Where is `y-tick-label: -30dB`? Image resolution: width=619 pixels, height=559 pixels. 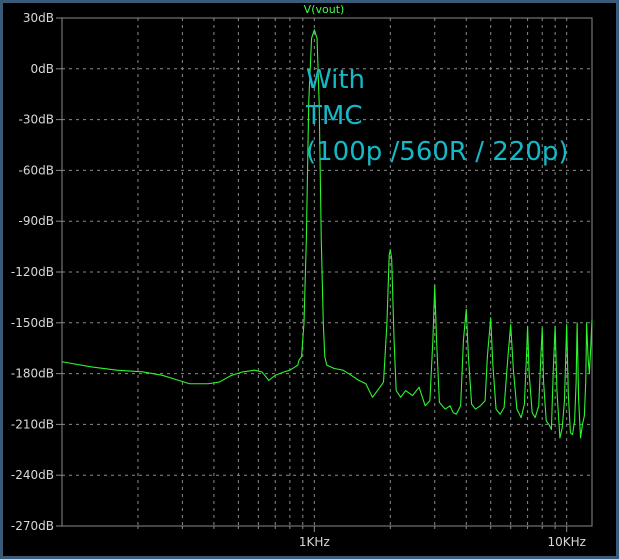
y-tick-label: -30dB is located at coordinates (36, 120).